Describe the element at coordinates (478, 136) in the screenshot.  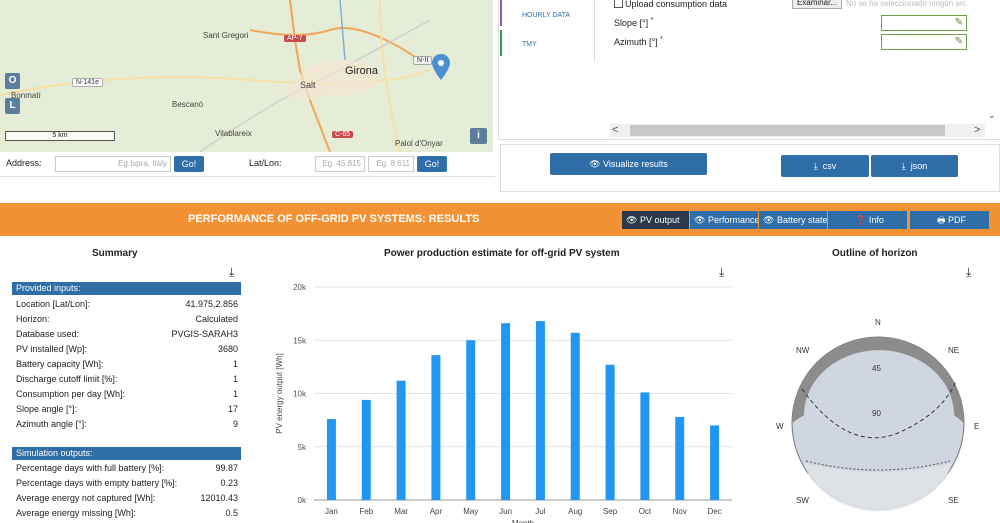
I see `map-info-button: i` at that location.